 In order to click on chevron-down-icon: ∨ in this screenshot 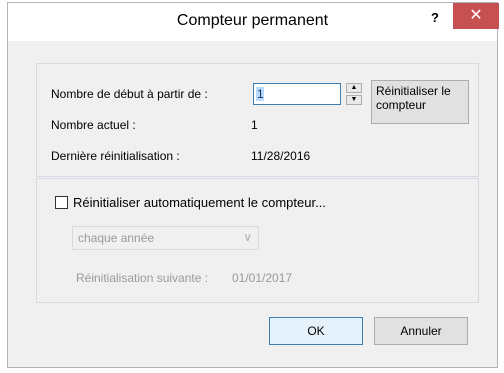, I will do `click(247, 237)`.